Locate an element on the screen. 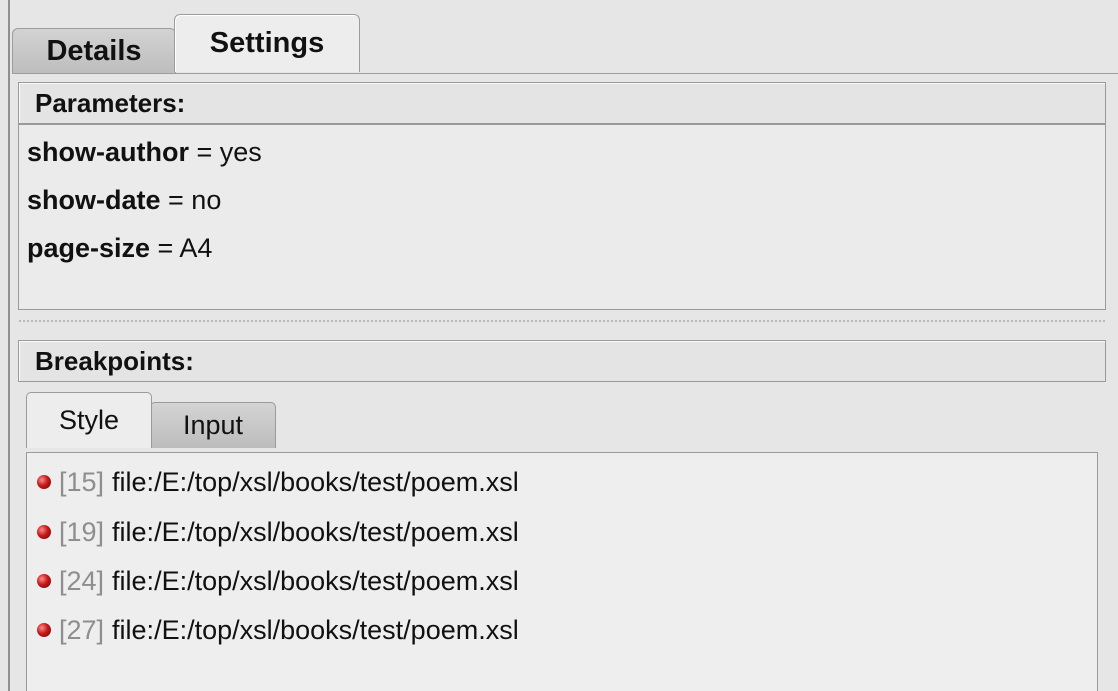 The height and width of the screenshot is (691, 1118). parameter-row: page-size = A4 is located at coordinates (119, 248).